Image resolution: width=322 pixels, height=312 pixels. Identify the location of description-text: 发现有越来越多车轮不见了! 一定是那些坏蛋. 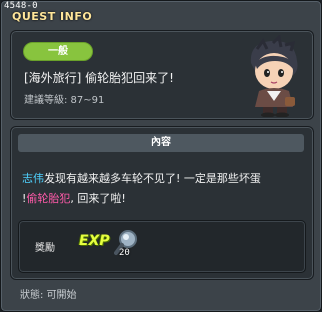
(152, 178).